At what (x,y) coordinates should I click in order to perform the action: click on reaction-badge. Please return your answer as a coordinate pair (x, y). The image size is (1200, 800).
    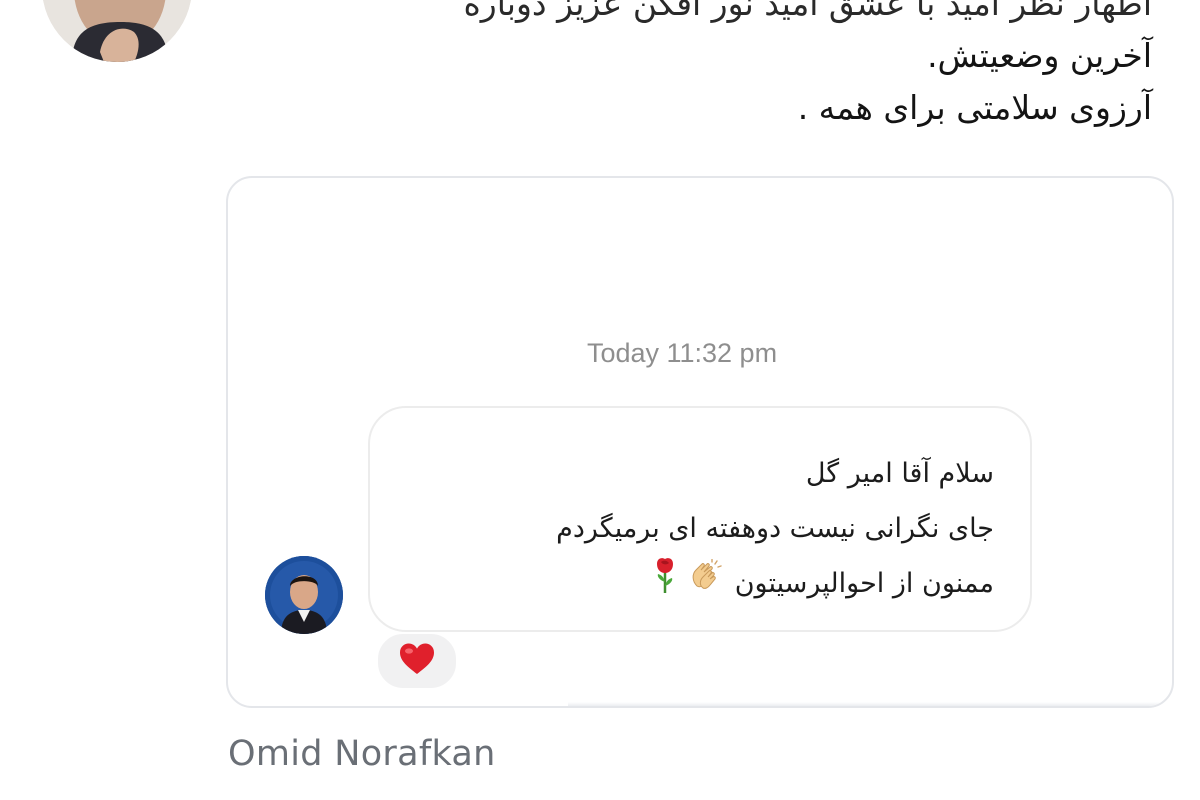
    Looking at the image, I should click on (417, 661).